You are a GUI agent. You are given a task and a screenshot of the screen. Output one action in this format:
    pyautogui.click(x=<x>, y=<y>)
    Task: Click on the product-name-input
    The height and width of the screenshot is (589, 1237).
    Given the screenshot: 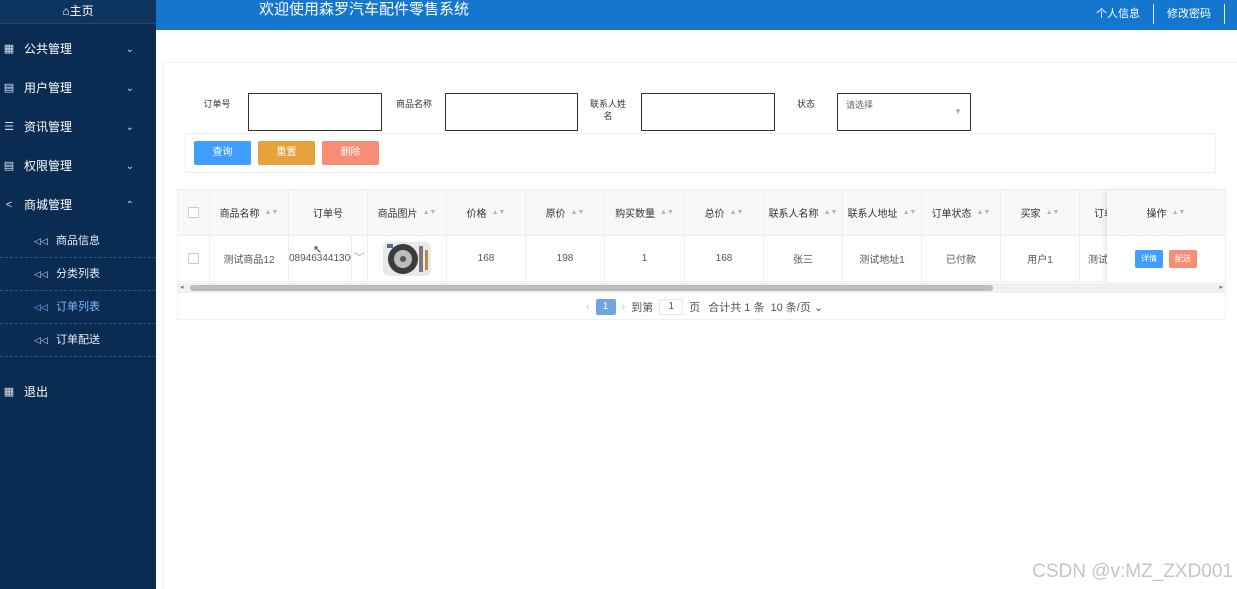 What is the action you would take?
    pyautogui.click(x=511, y=112)
    